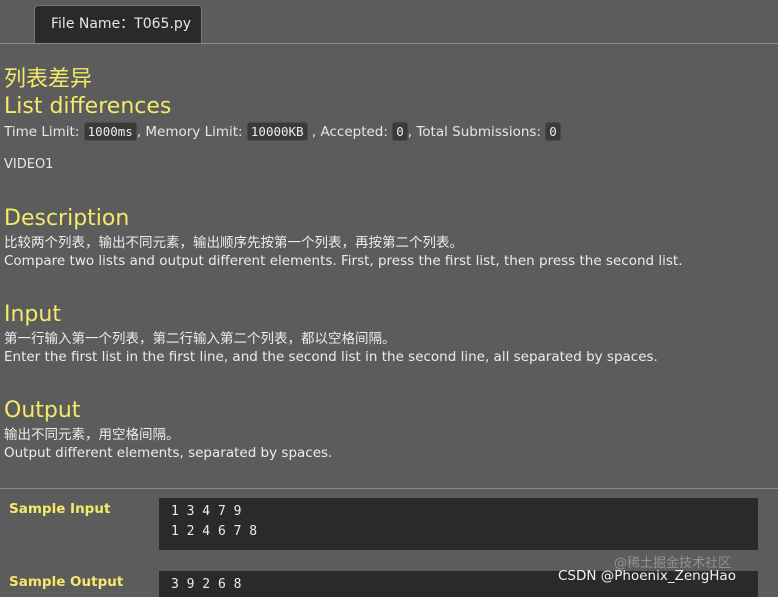 This screenshot has width=778, height=597. What do you see at coordinates (110, 131) in the screenshot?
I see `time-limit-value: 1000ms` at bounding box center [110, 131].